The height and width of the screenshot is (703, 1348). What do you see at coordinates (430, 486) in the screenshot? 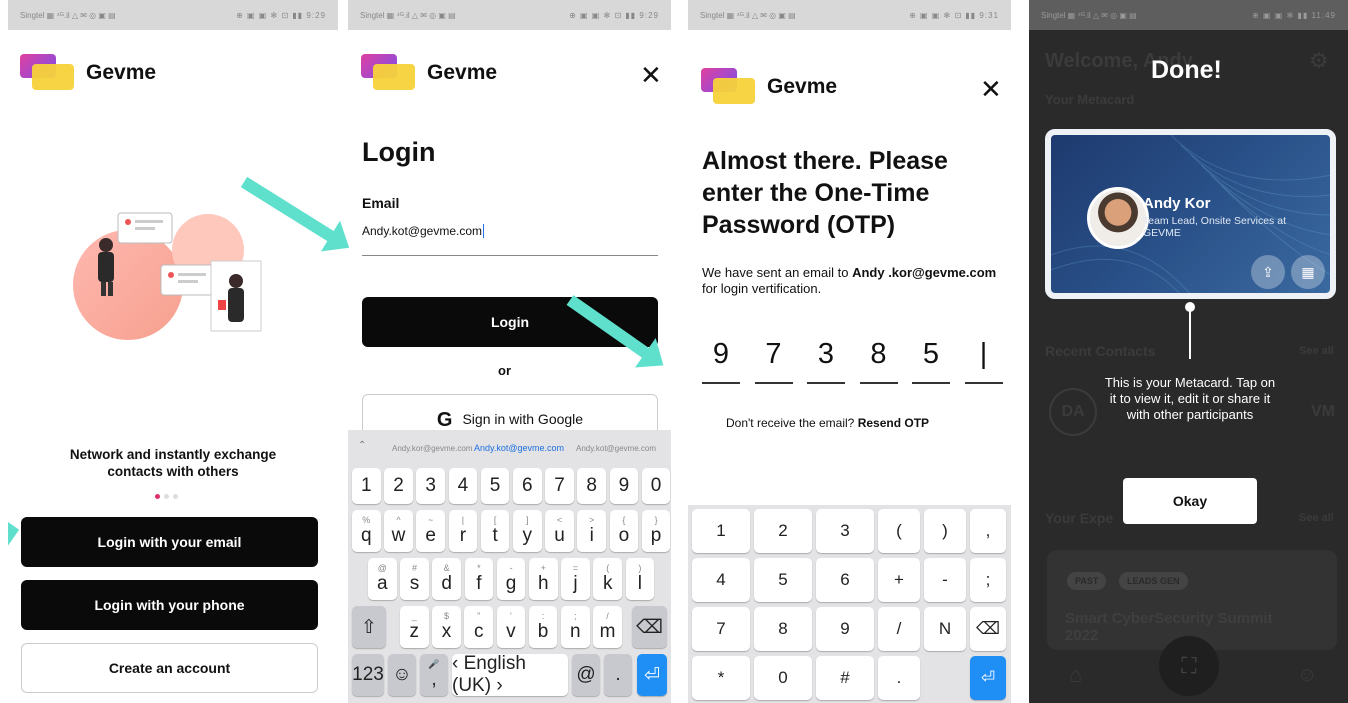
I see `keyboard-key: 3` at bounding box center [430, 486].